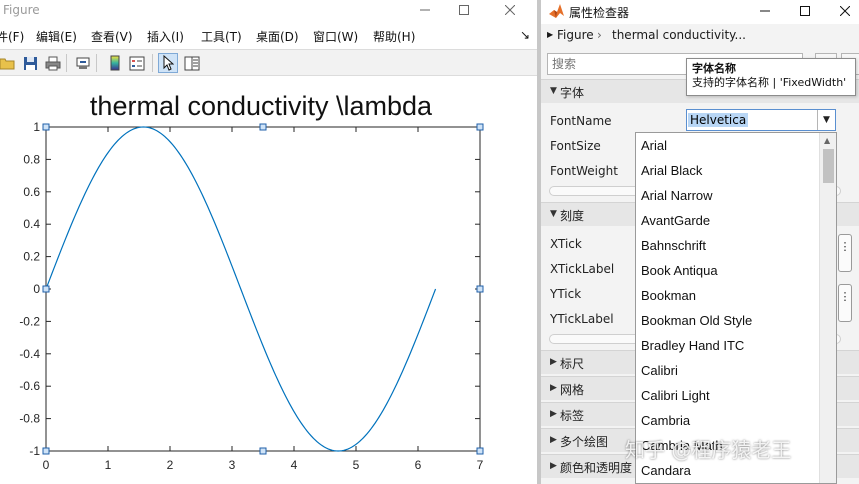  Describe the element at coordinates (665, 420) in the screenshot. I see `font-option: Cambria` at that location.